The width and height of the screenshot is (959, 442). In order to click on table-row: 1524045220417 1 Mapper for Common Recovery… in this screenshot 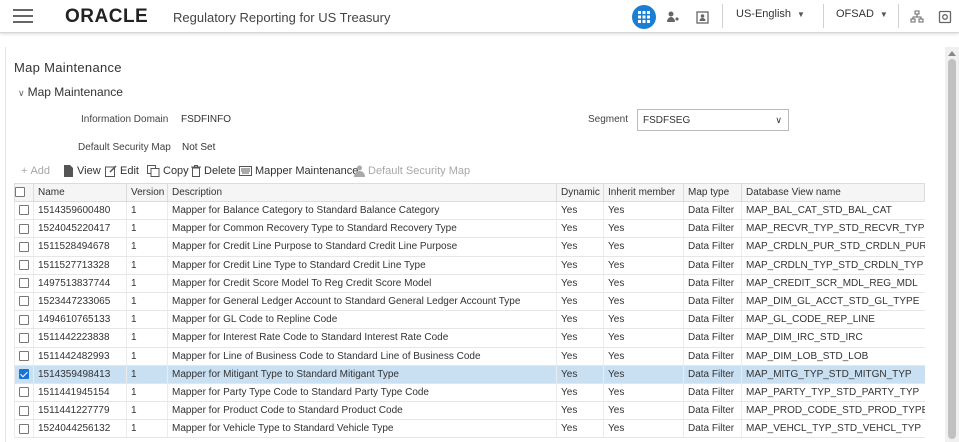, I will do `click(469, 229)`.